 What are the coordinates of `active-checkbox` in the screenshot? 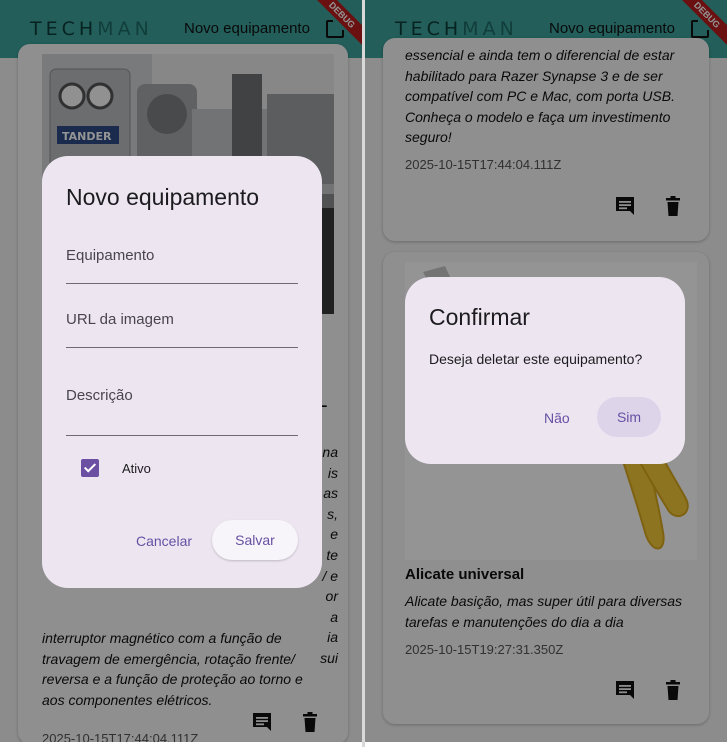 It's located at (90, 468).